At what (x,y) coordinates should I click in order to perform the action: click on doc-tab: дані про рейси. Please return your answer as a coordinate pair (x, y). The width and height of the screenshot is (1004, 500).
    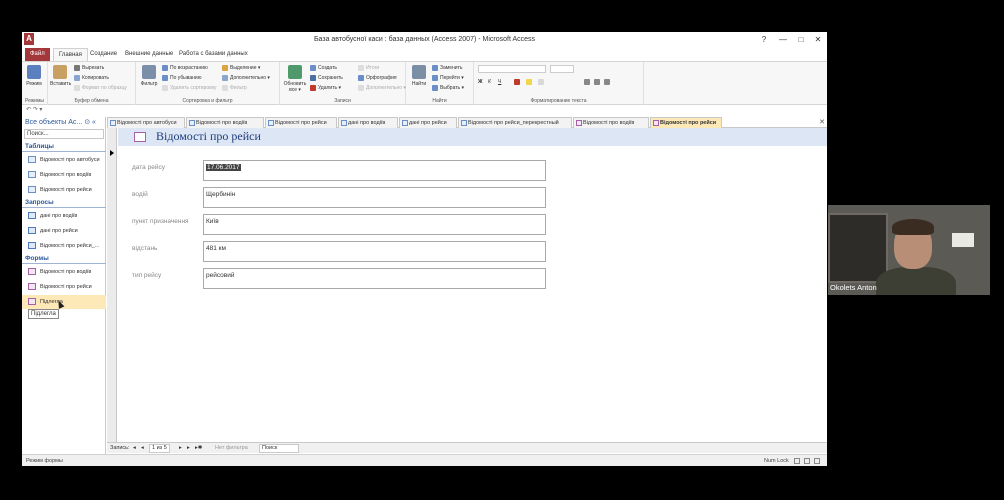
    Looking at the image, I should click on (428, 122).